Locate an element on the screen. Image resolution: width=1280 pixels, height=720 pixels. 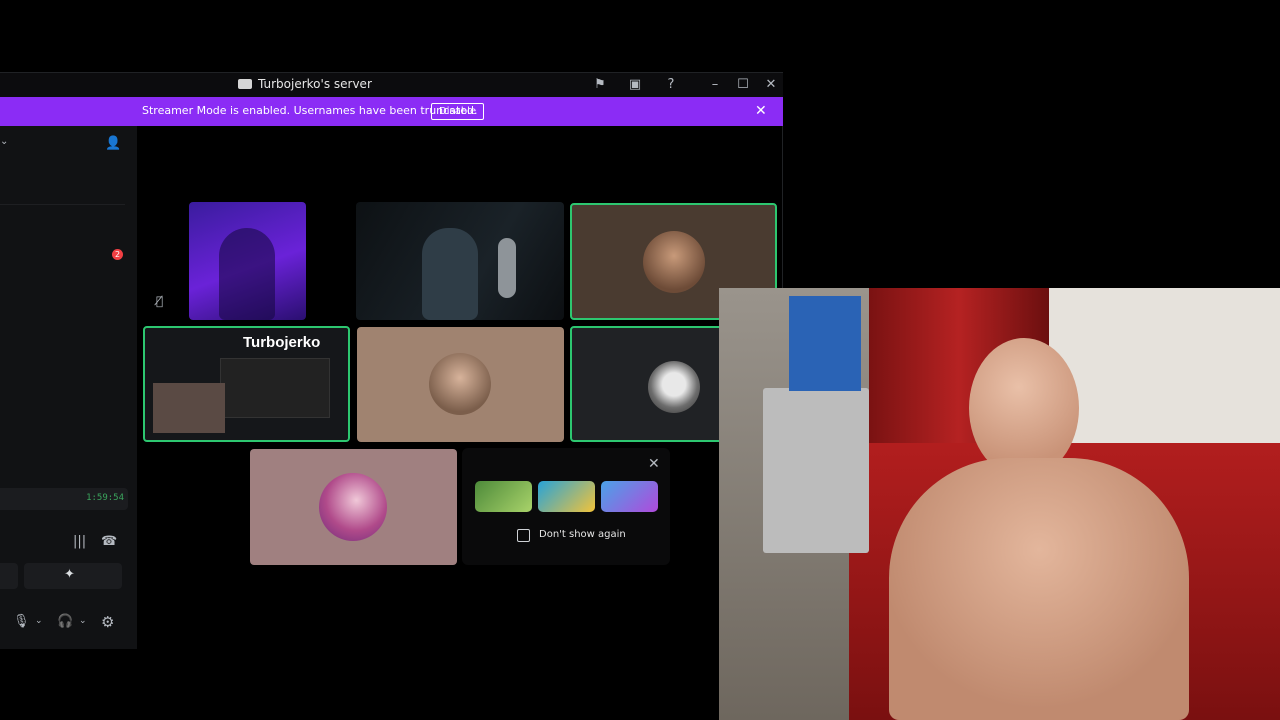
person is located at coordinates (1034, 529).